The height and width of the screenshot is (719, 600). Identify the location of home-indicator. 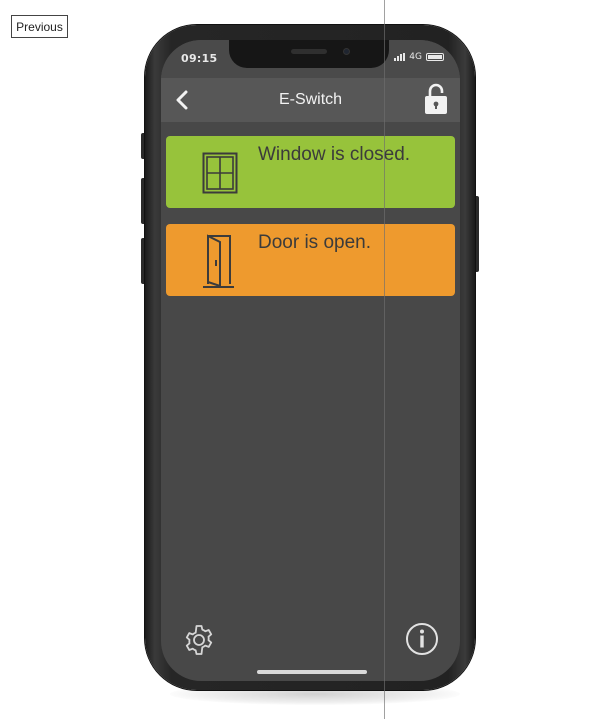
(312, 672).